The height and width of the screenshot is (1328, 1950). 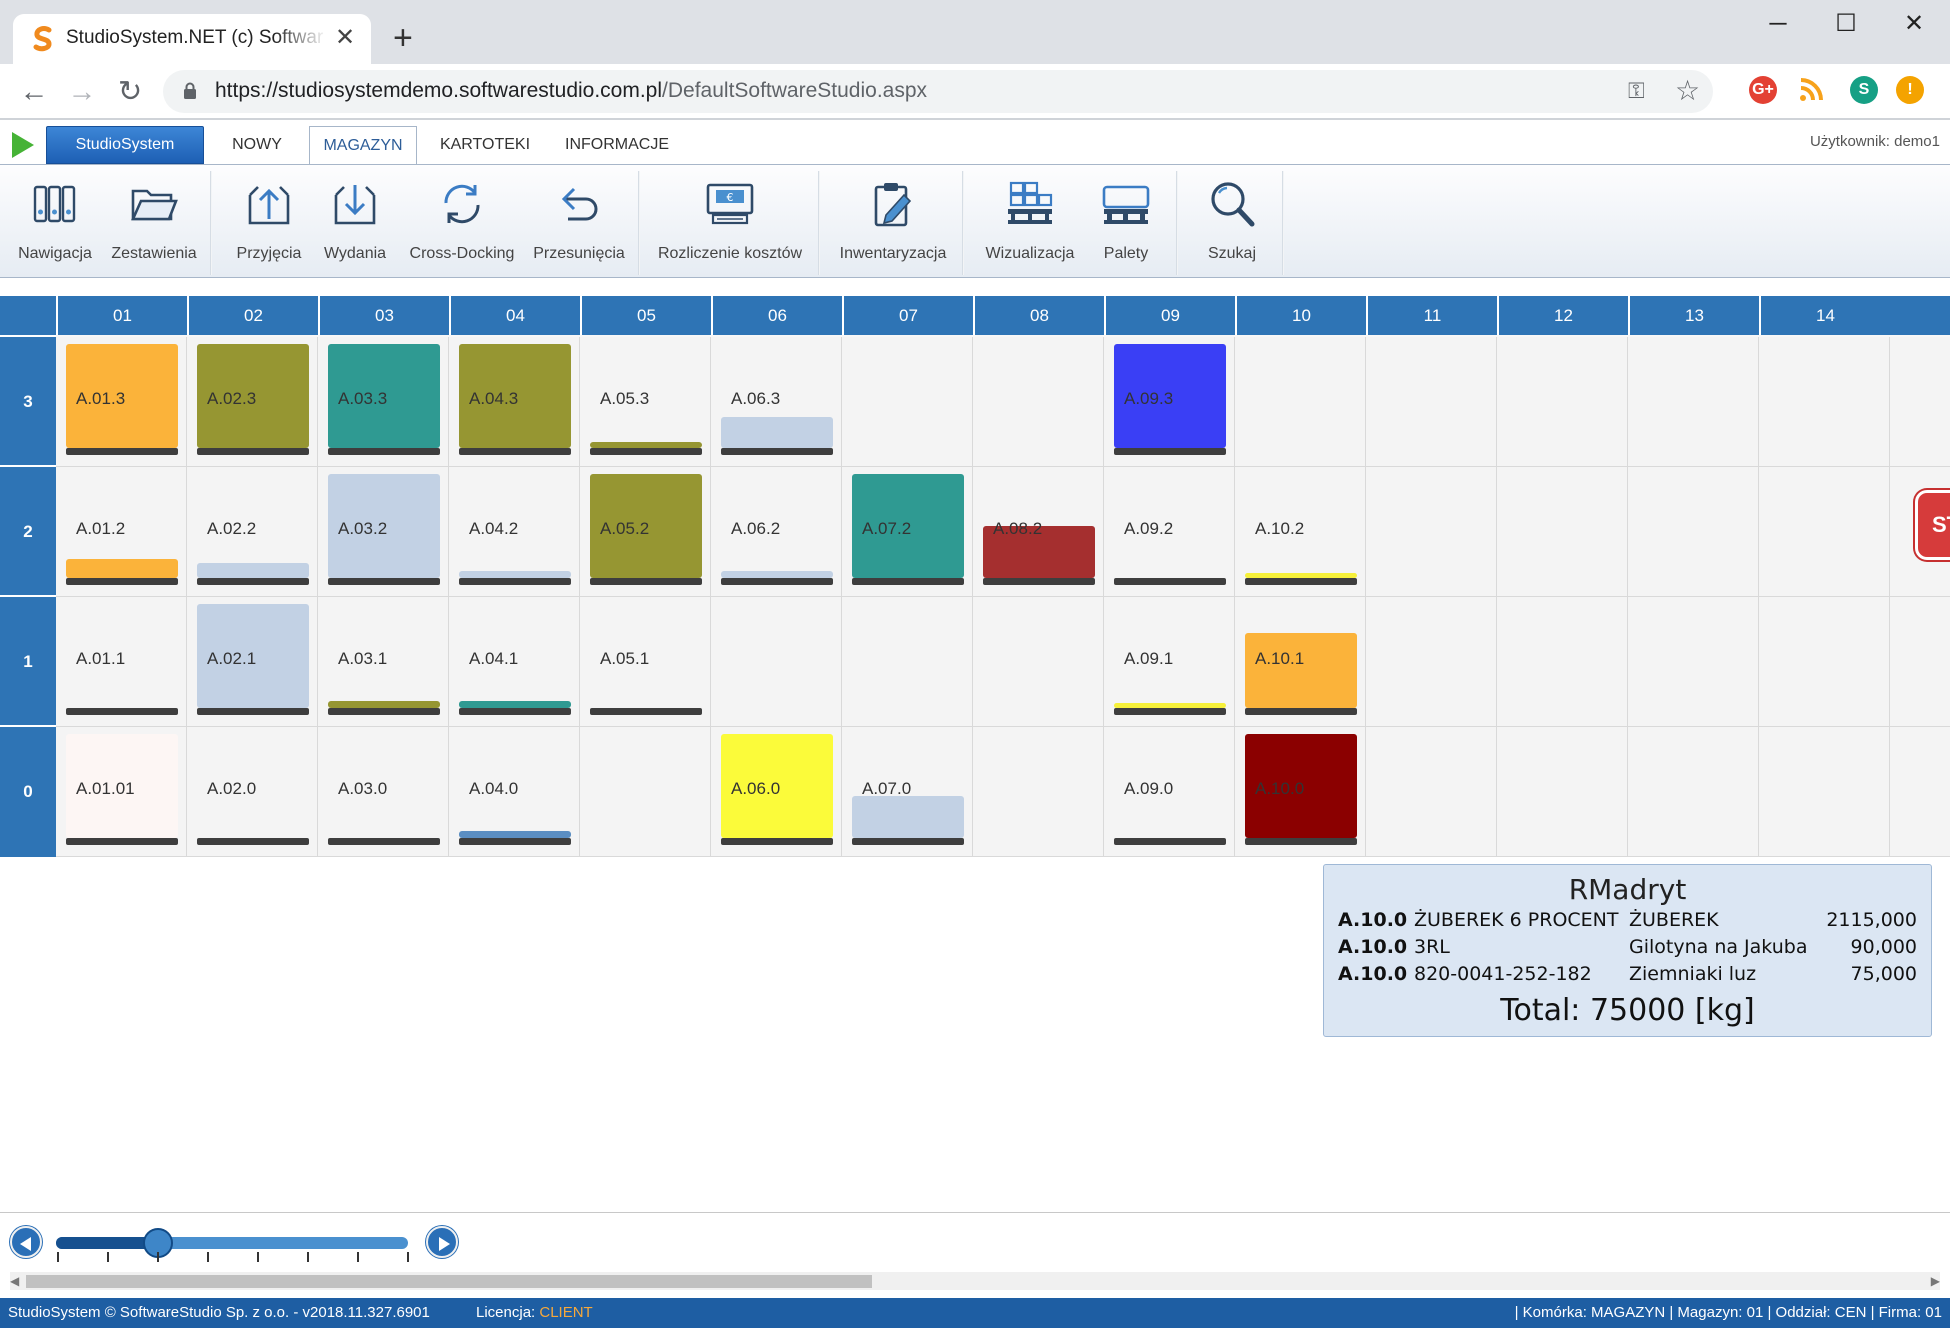 What do you see at coordinates (975, 1281) in the screenshot?
I see `horizontal-scrollbar: ◀ ▶` at bounding box center [975, 1281].